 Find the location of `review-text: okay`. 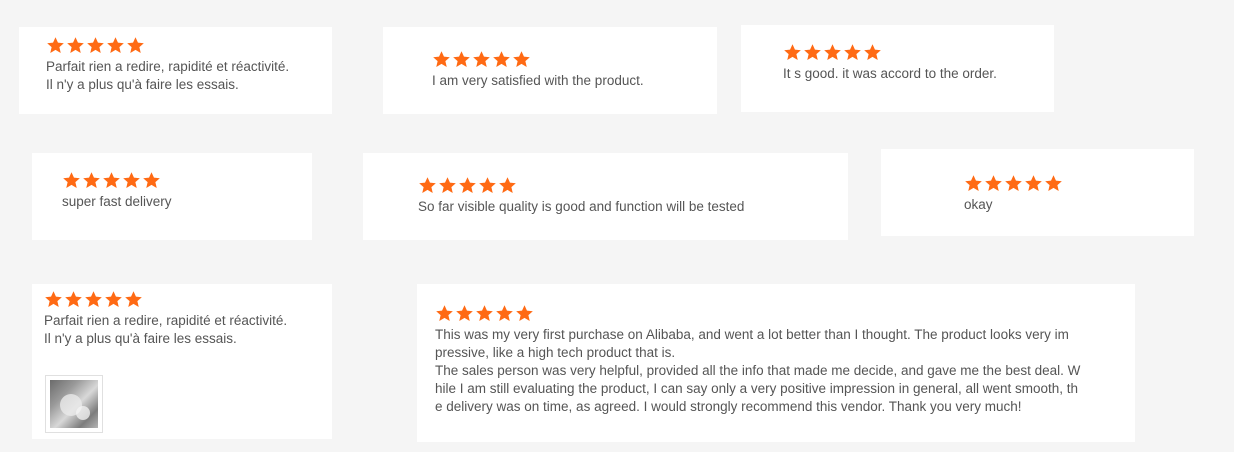

review-text: okay is located at coordinates (978, 204).